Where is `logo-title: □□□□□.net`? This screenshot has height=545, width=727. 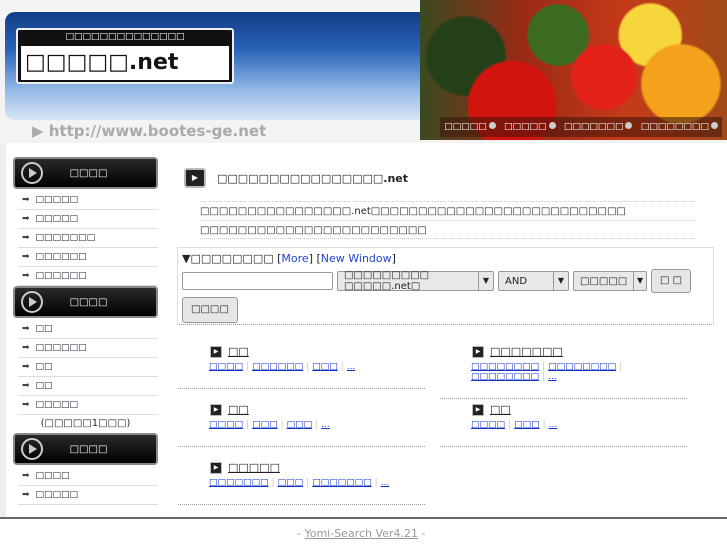
logo-title: □□□□□.net is located at coordinates (125, 63).